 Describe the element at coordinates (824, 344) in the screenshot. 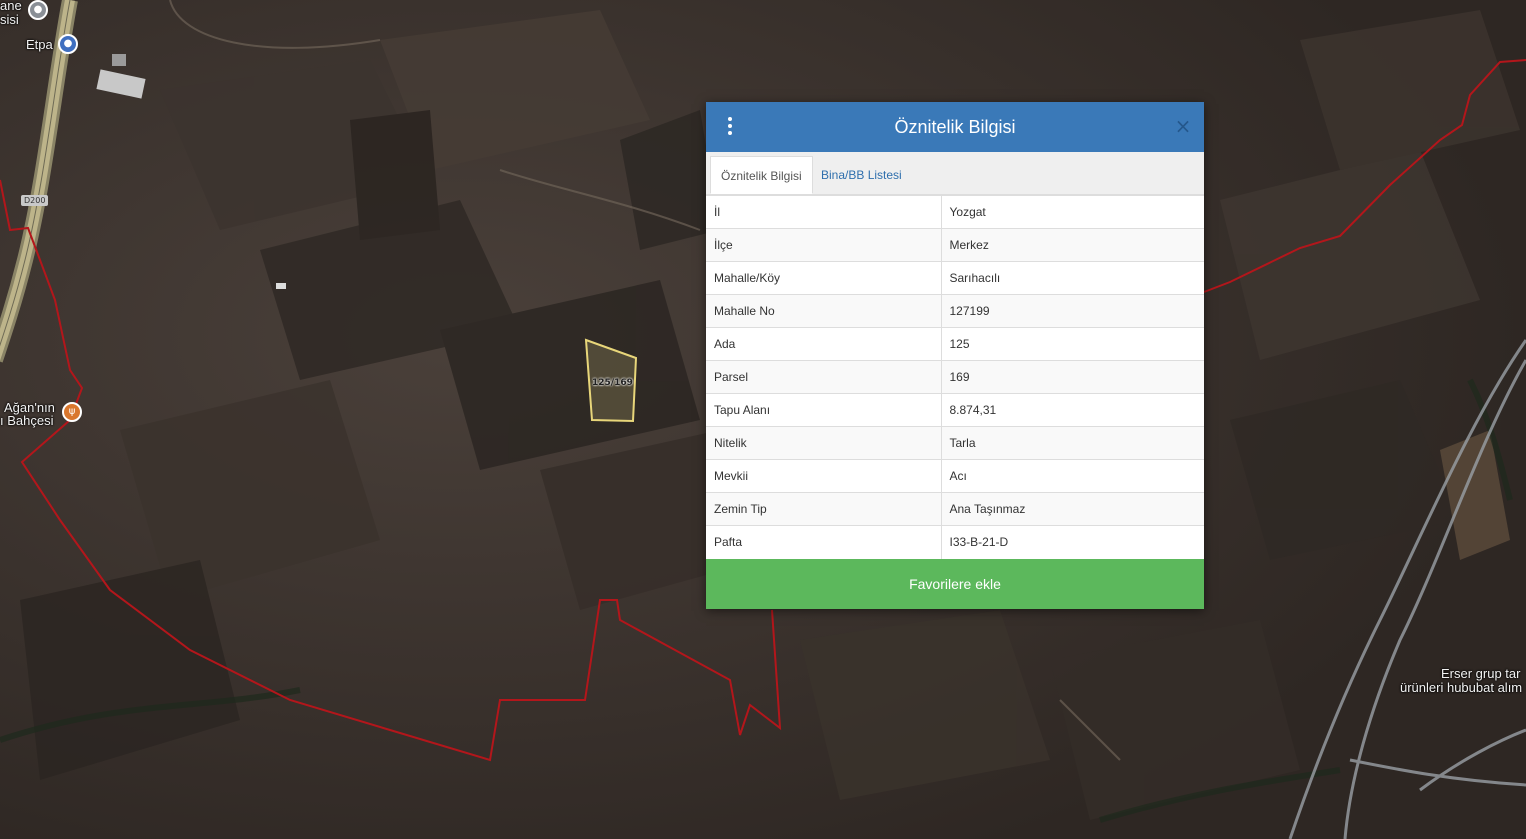

I see `attr-key: Ada` at that location.